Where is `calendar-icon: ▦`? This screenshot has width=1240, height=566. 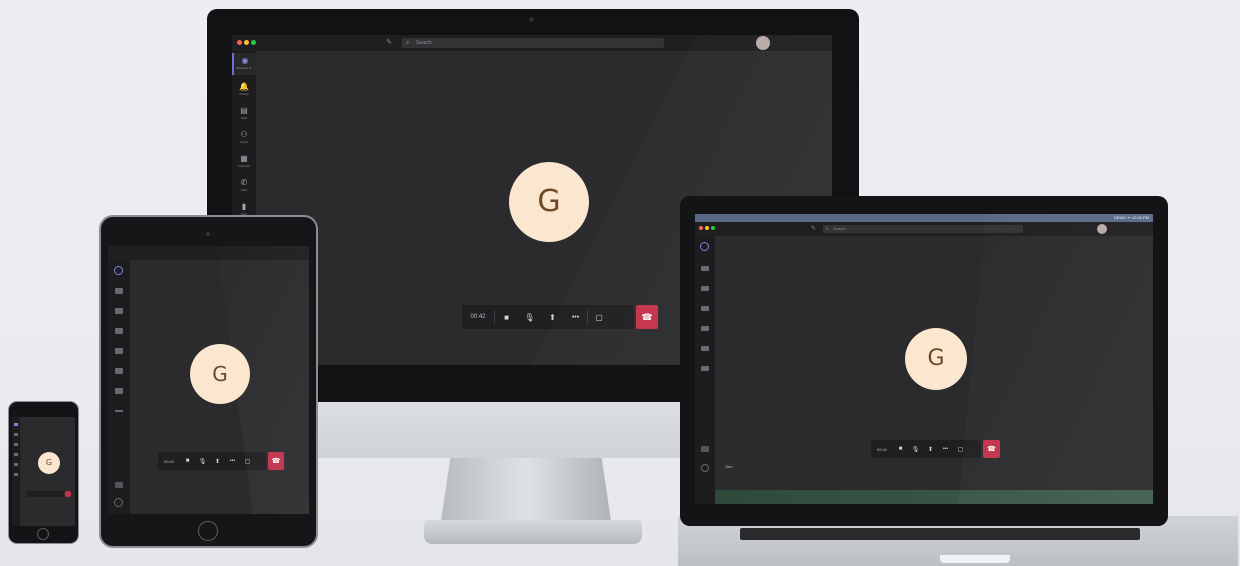
calendar-icon: ▦ is located at coordinates (244, 158).